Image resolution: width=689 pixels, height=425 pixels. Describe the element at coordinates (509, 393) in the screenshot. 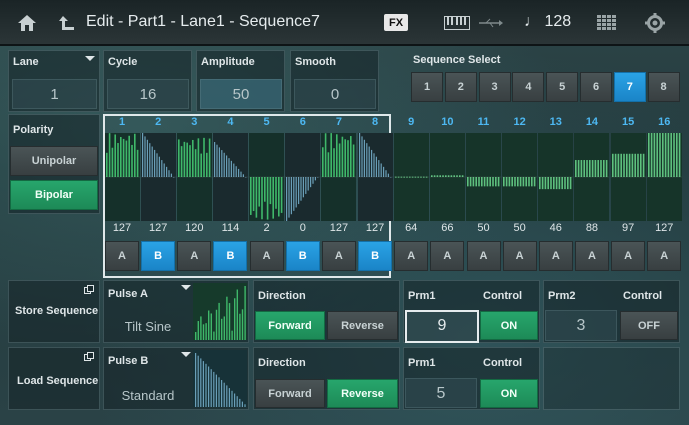

I see `pulse-b-control-toggle: ON` at that location.